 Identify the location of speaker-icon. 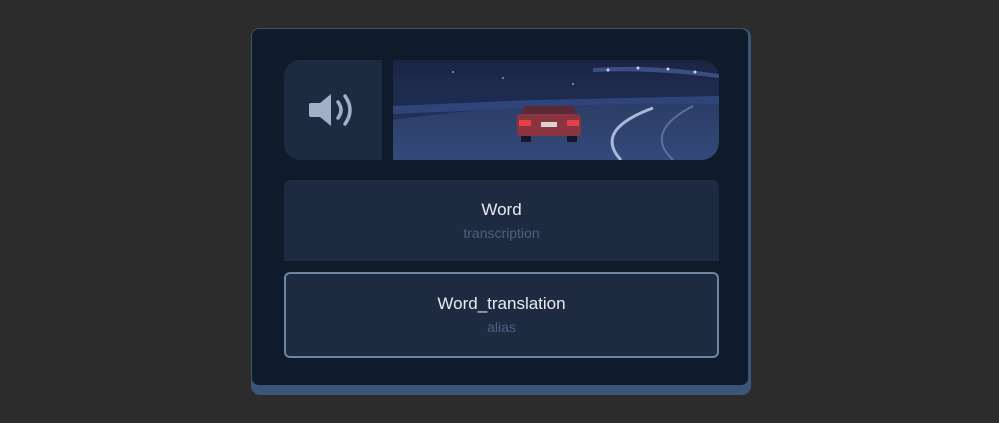
(330, 110).